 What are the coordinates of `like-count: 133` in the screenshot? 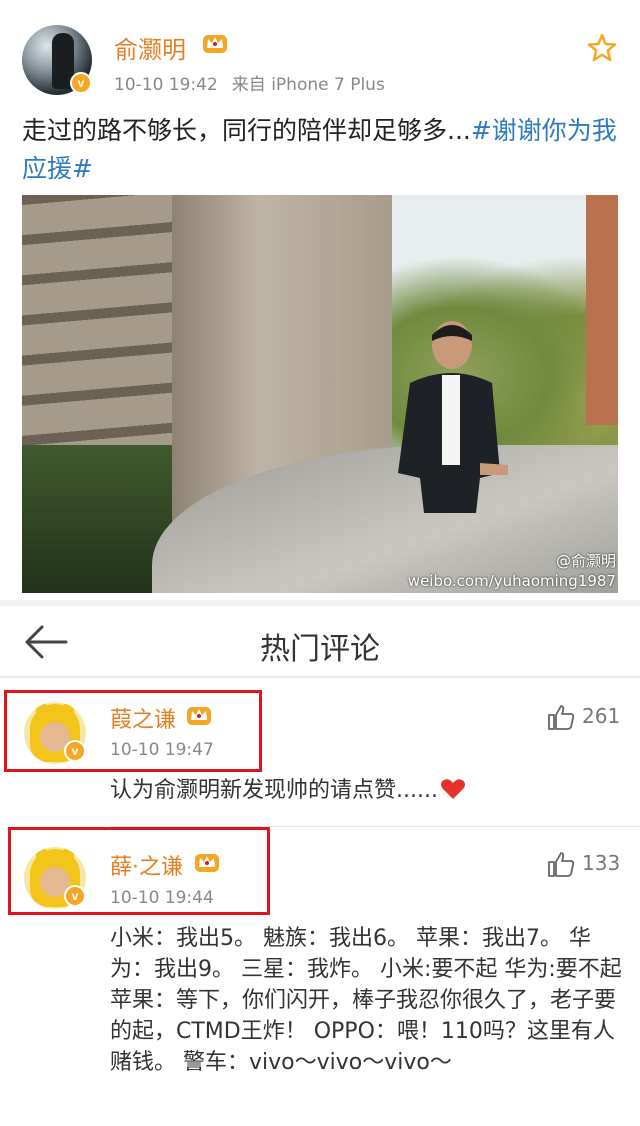 It's located at (601, 863).